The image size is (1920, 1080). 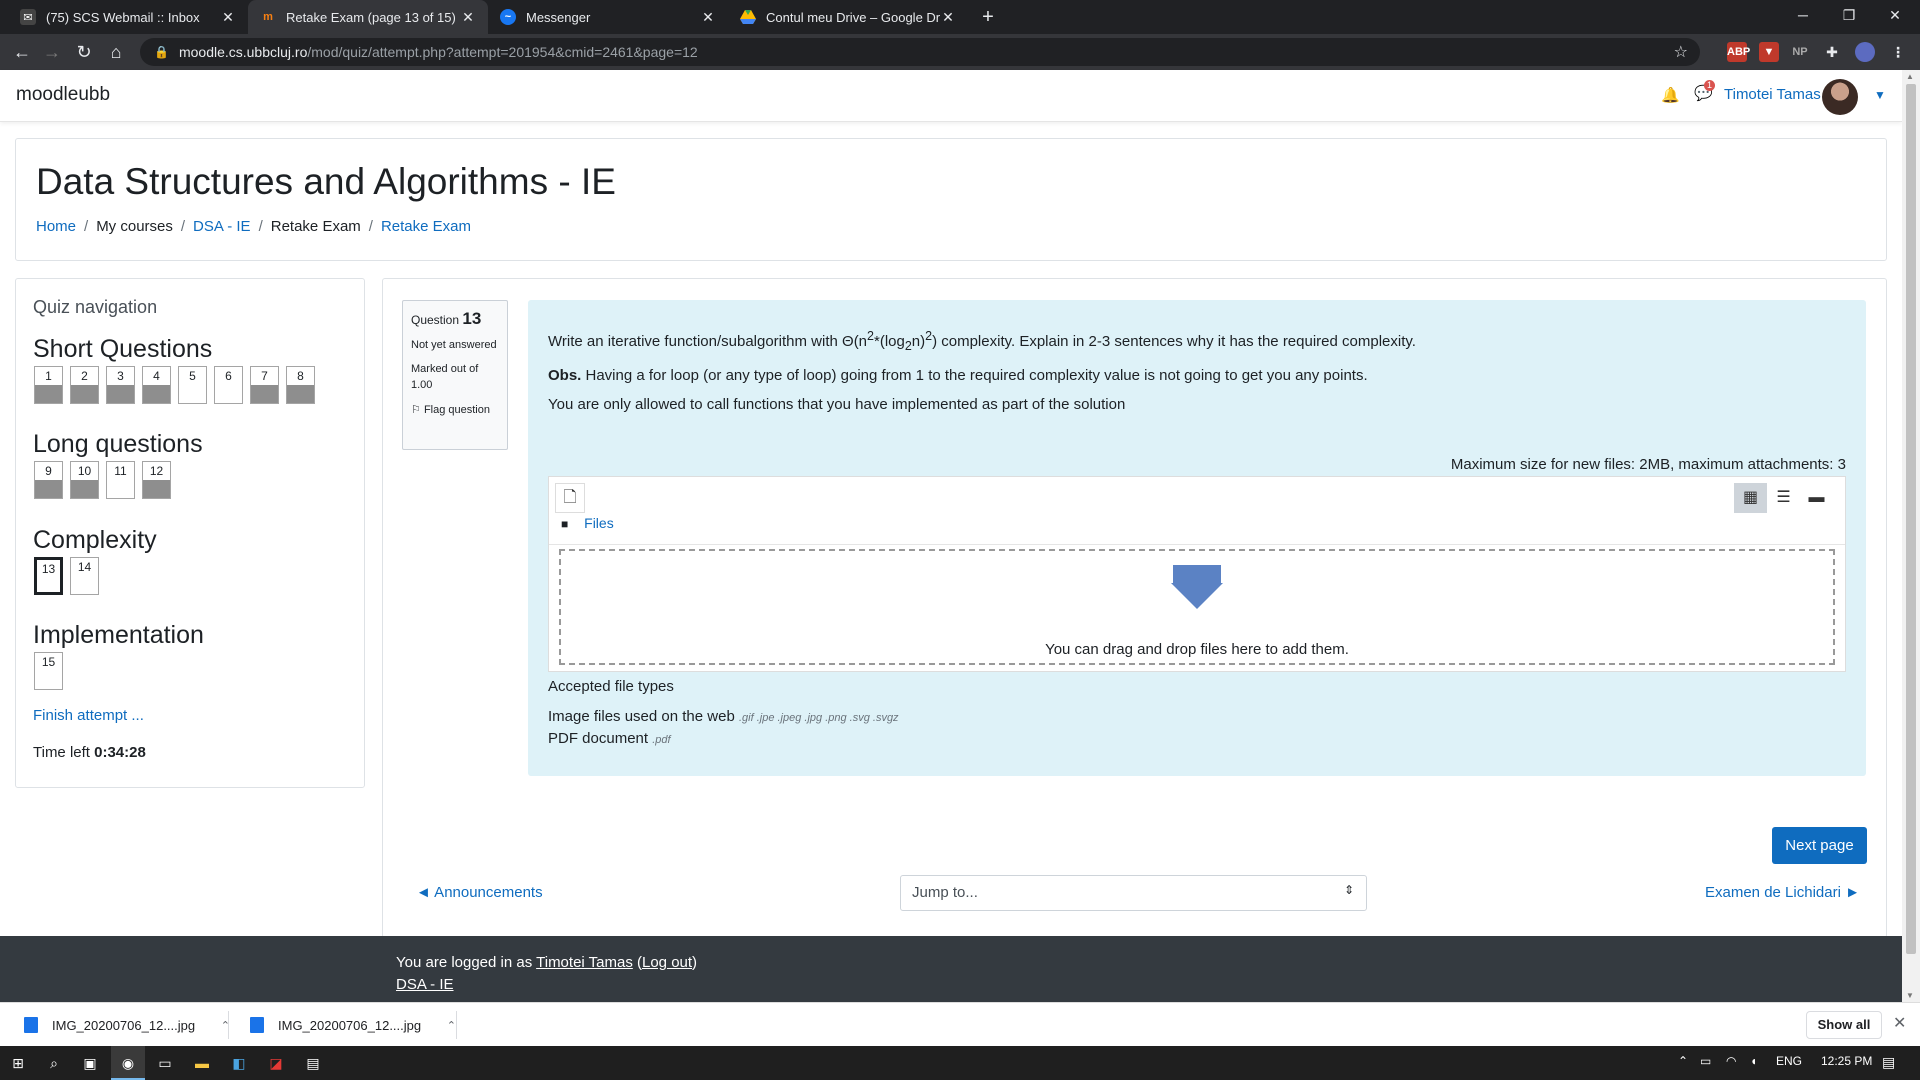 What do you see at coordinates (63, 95) in the screenshot?
I see `site-brand: moodleubb` at bounding box center [63, 95].